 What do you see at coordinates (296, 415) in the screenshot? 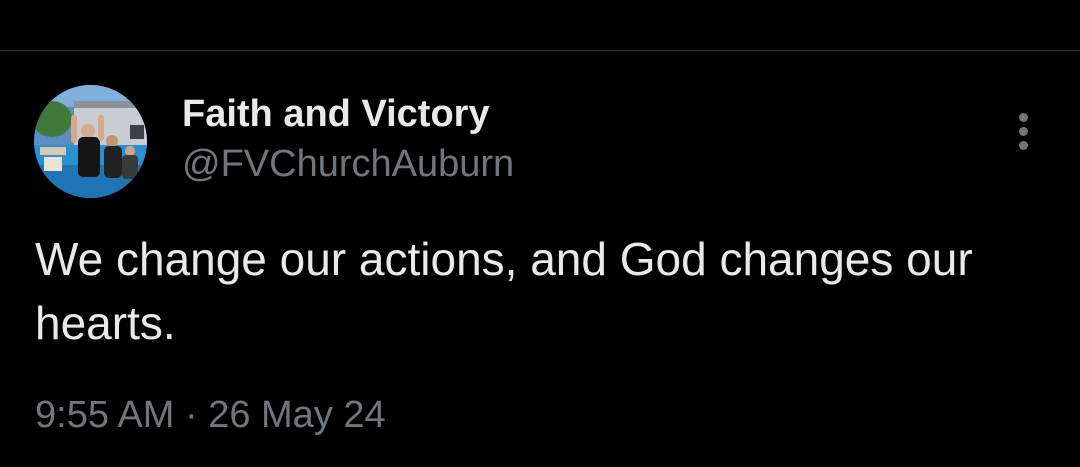
I see `tweet-date: 26 May 24` at bounding box center [296, 415].